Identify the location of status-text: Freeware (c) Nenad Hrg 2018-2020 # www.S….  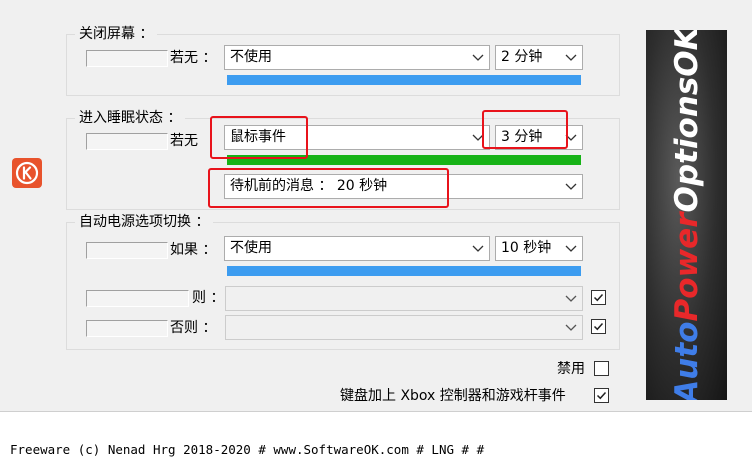
(247, 449).